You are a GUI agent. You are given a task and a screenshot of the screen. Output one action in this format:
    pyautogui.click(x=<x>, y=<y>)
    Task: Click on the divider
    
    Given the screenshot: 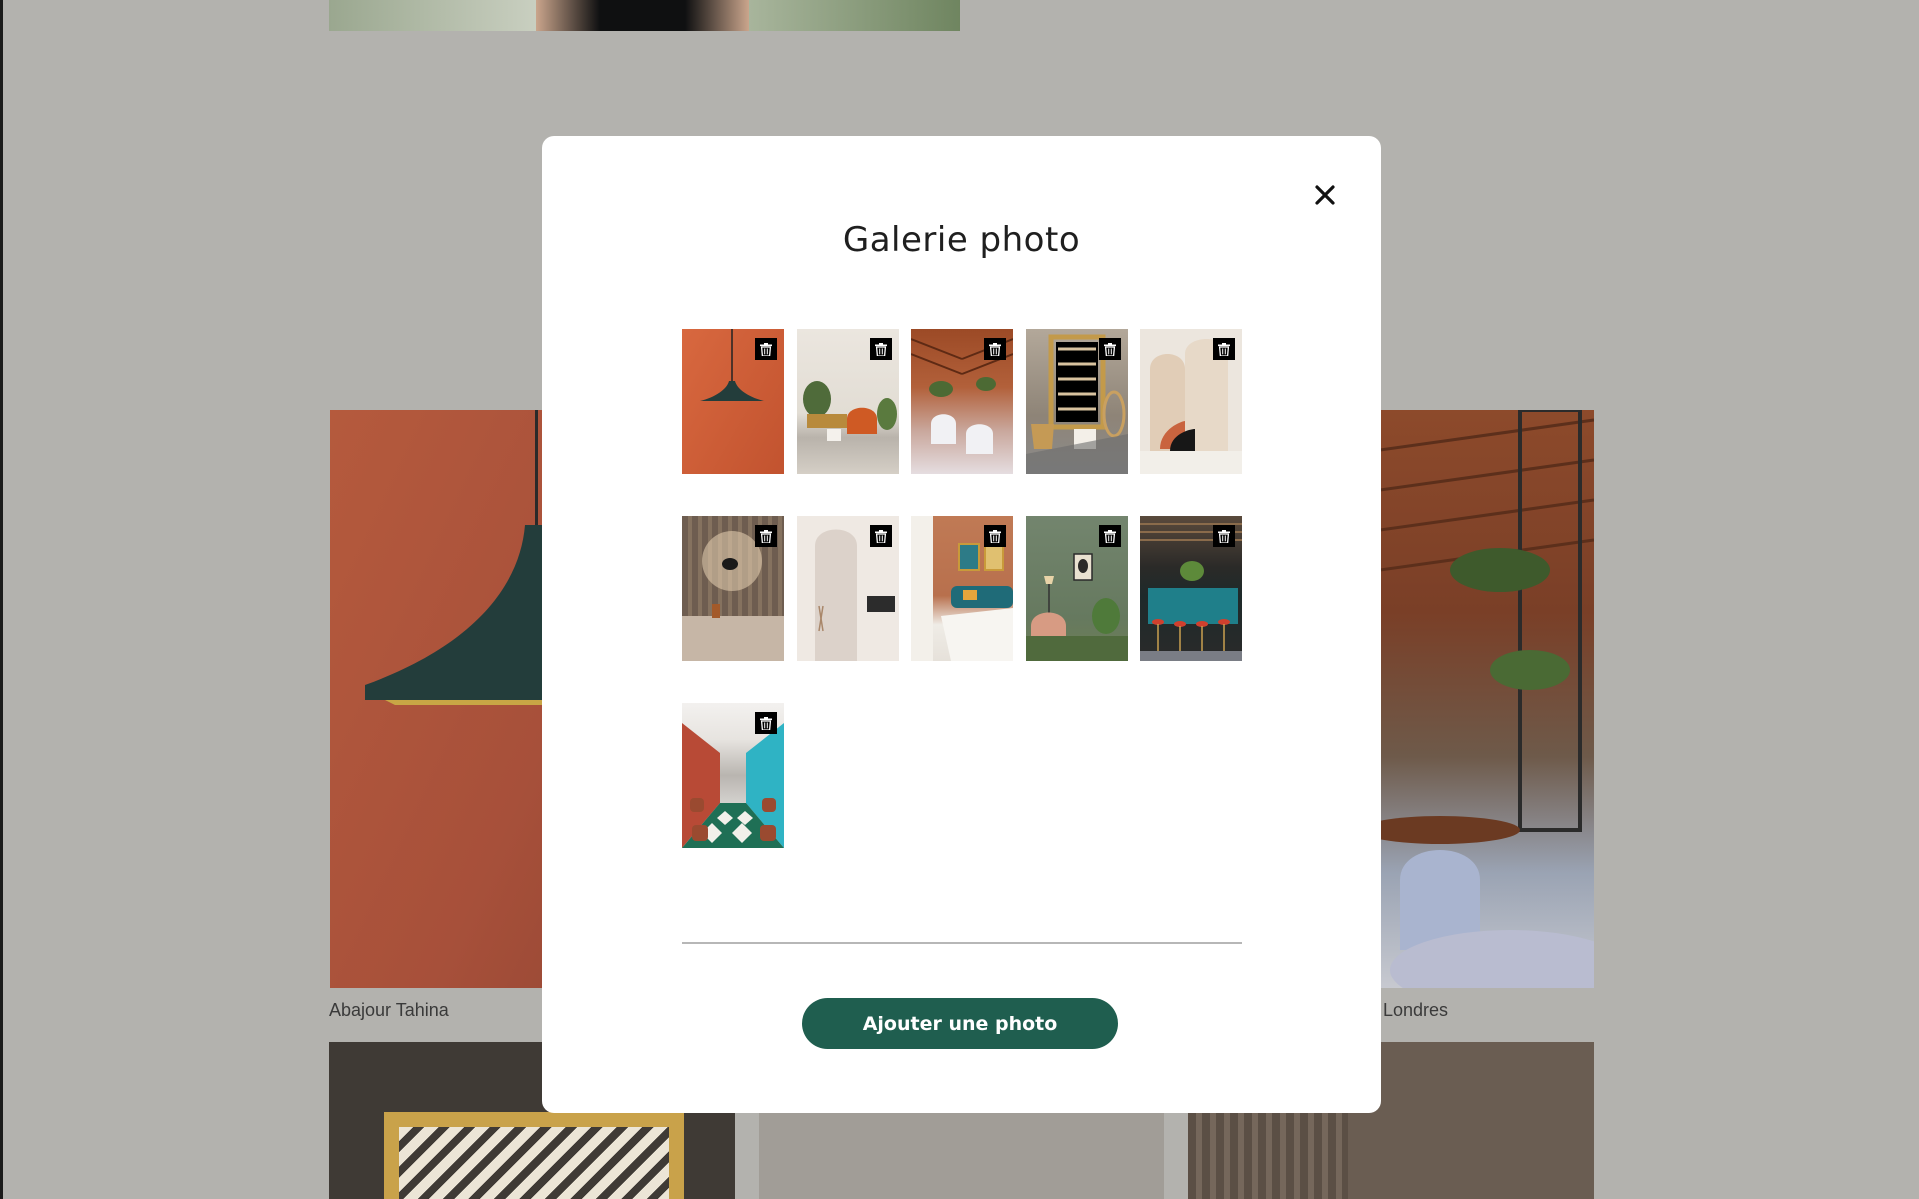 What is the action you would take?
    pyautogui.click(x=962, y=943)
    